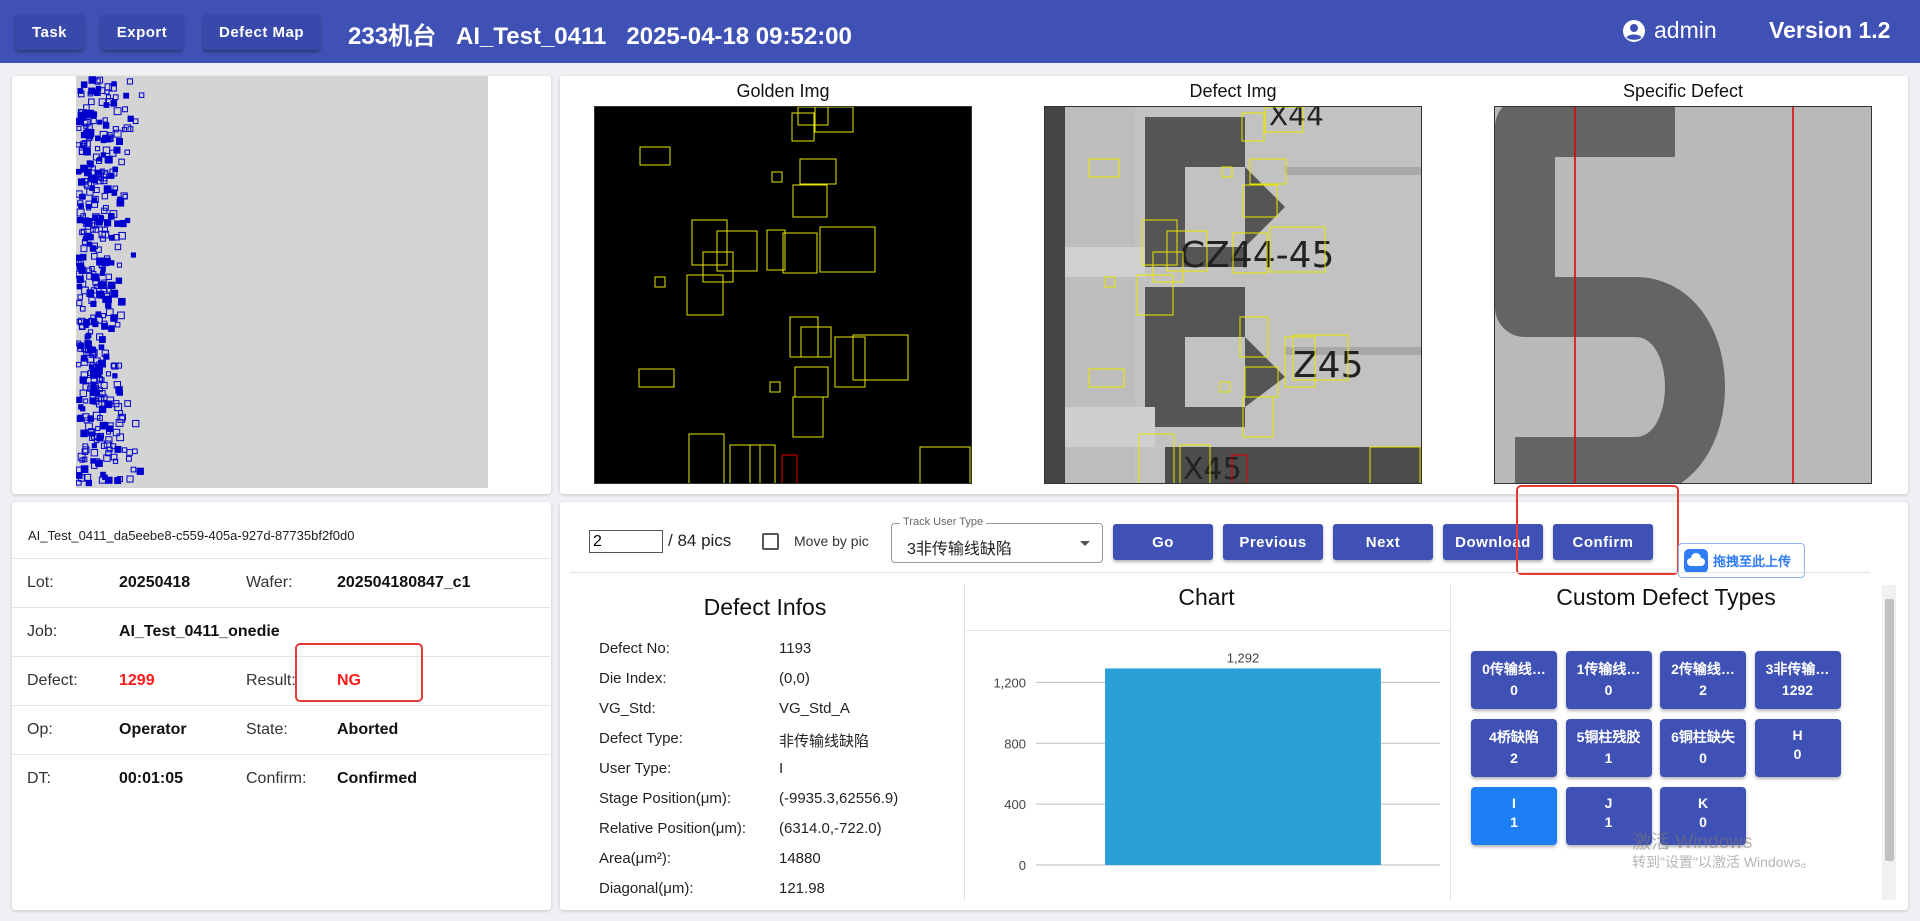 This screenshot has height=921, width=1920. What do you see at coordinates (368, 729) in the screenshot?
I see `state-value: Aborted` at bounding box center [368, 729].